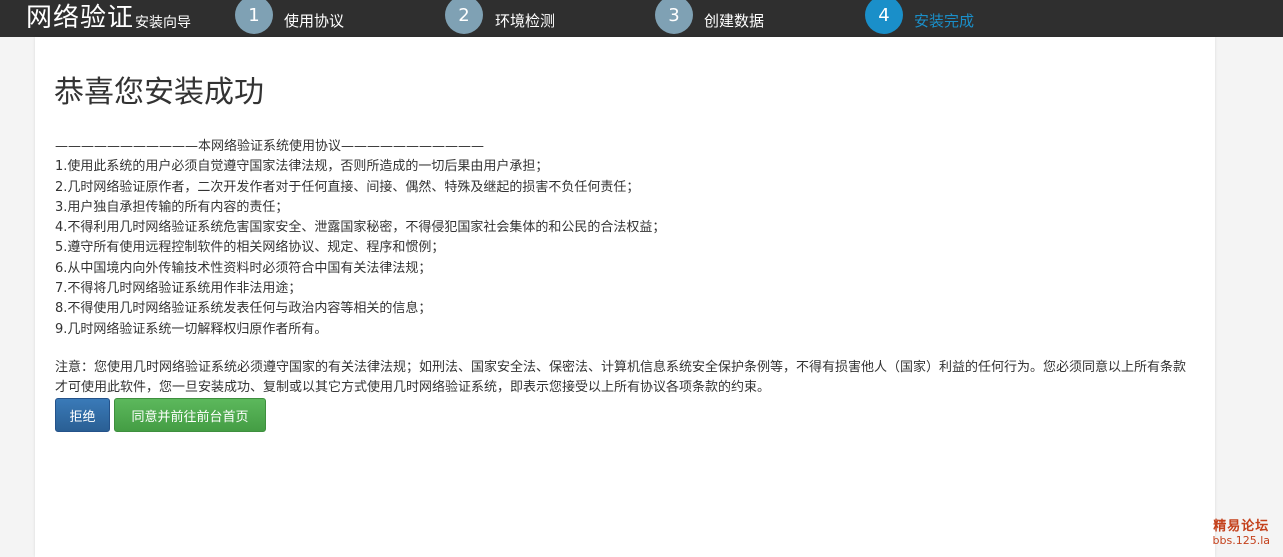  What do you see at coordinates (464, 17) in the screenshot?
I see `step-number-badge: 2` at bounding box center [464, 17].